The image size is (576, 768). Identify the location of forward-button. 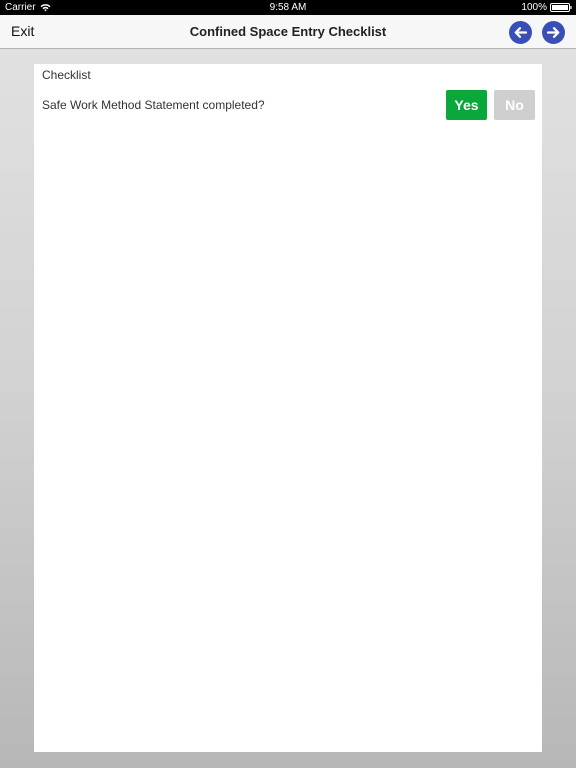
(553, 32).